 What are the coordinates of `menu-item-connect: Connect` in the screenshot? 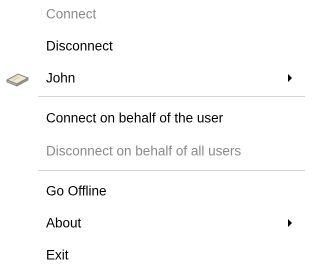 It's located at (152, 14).